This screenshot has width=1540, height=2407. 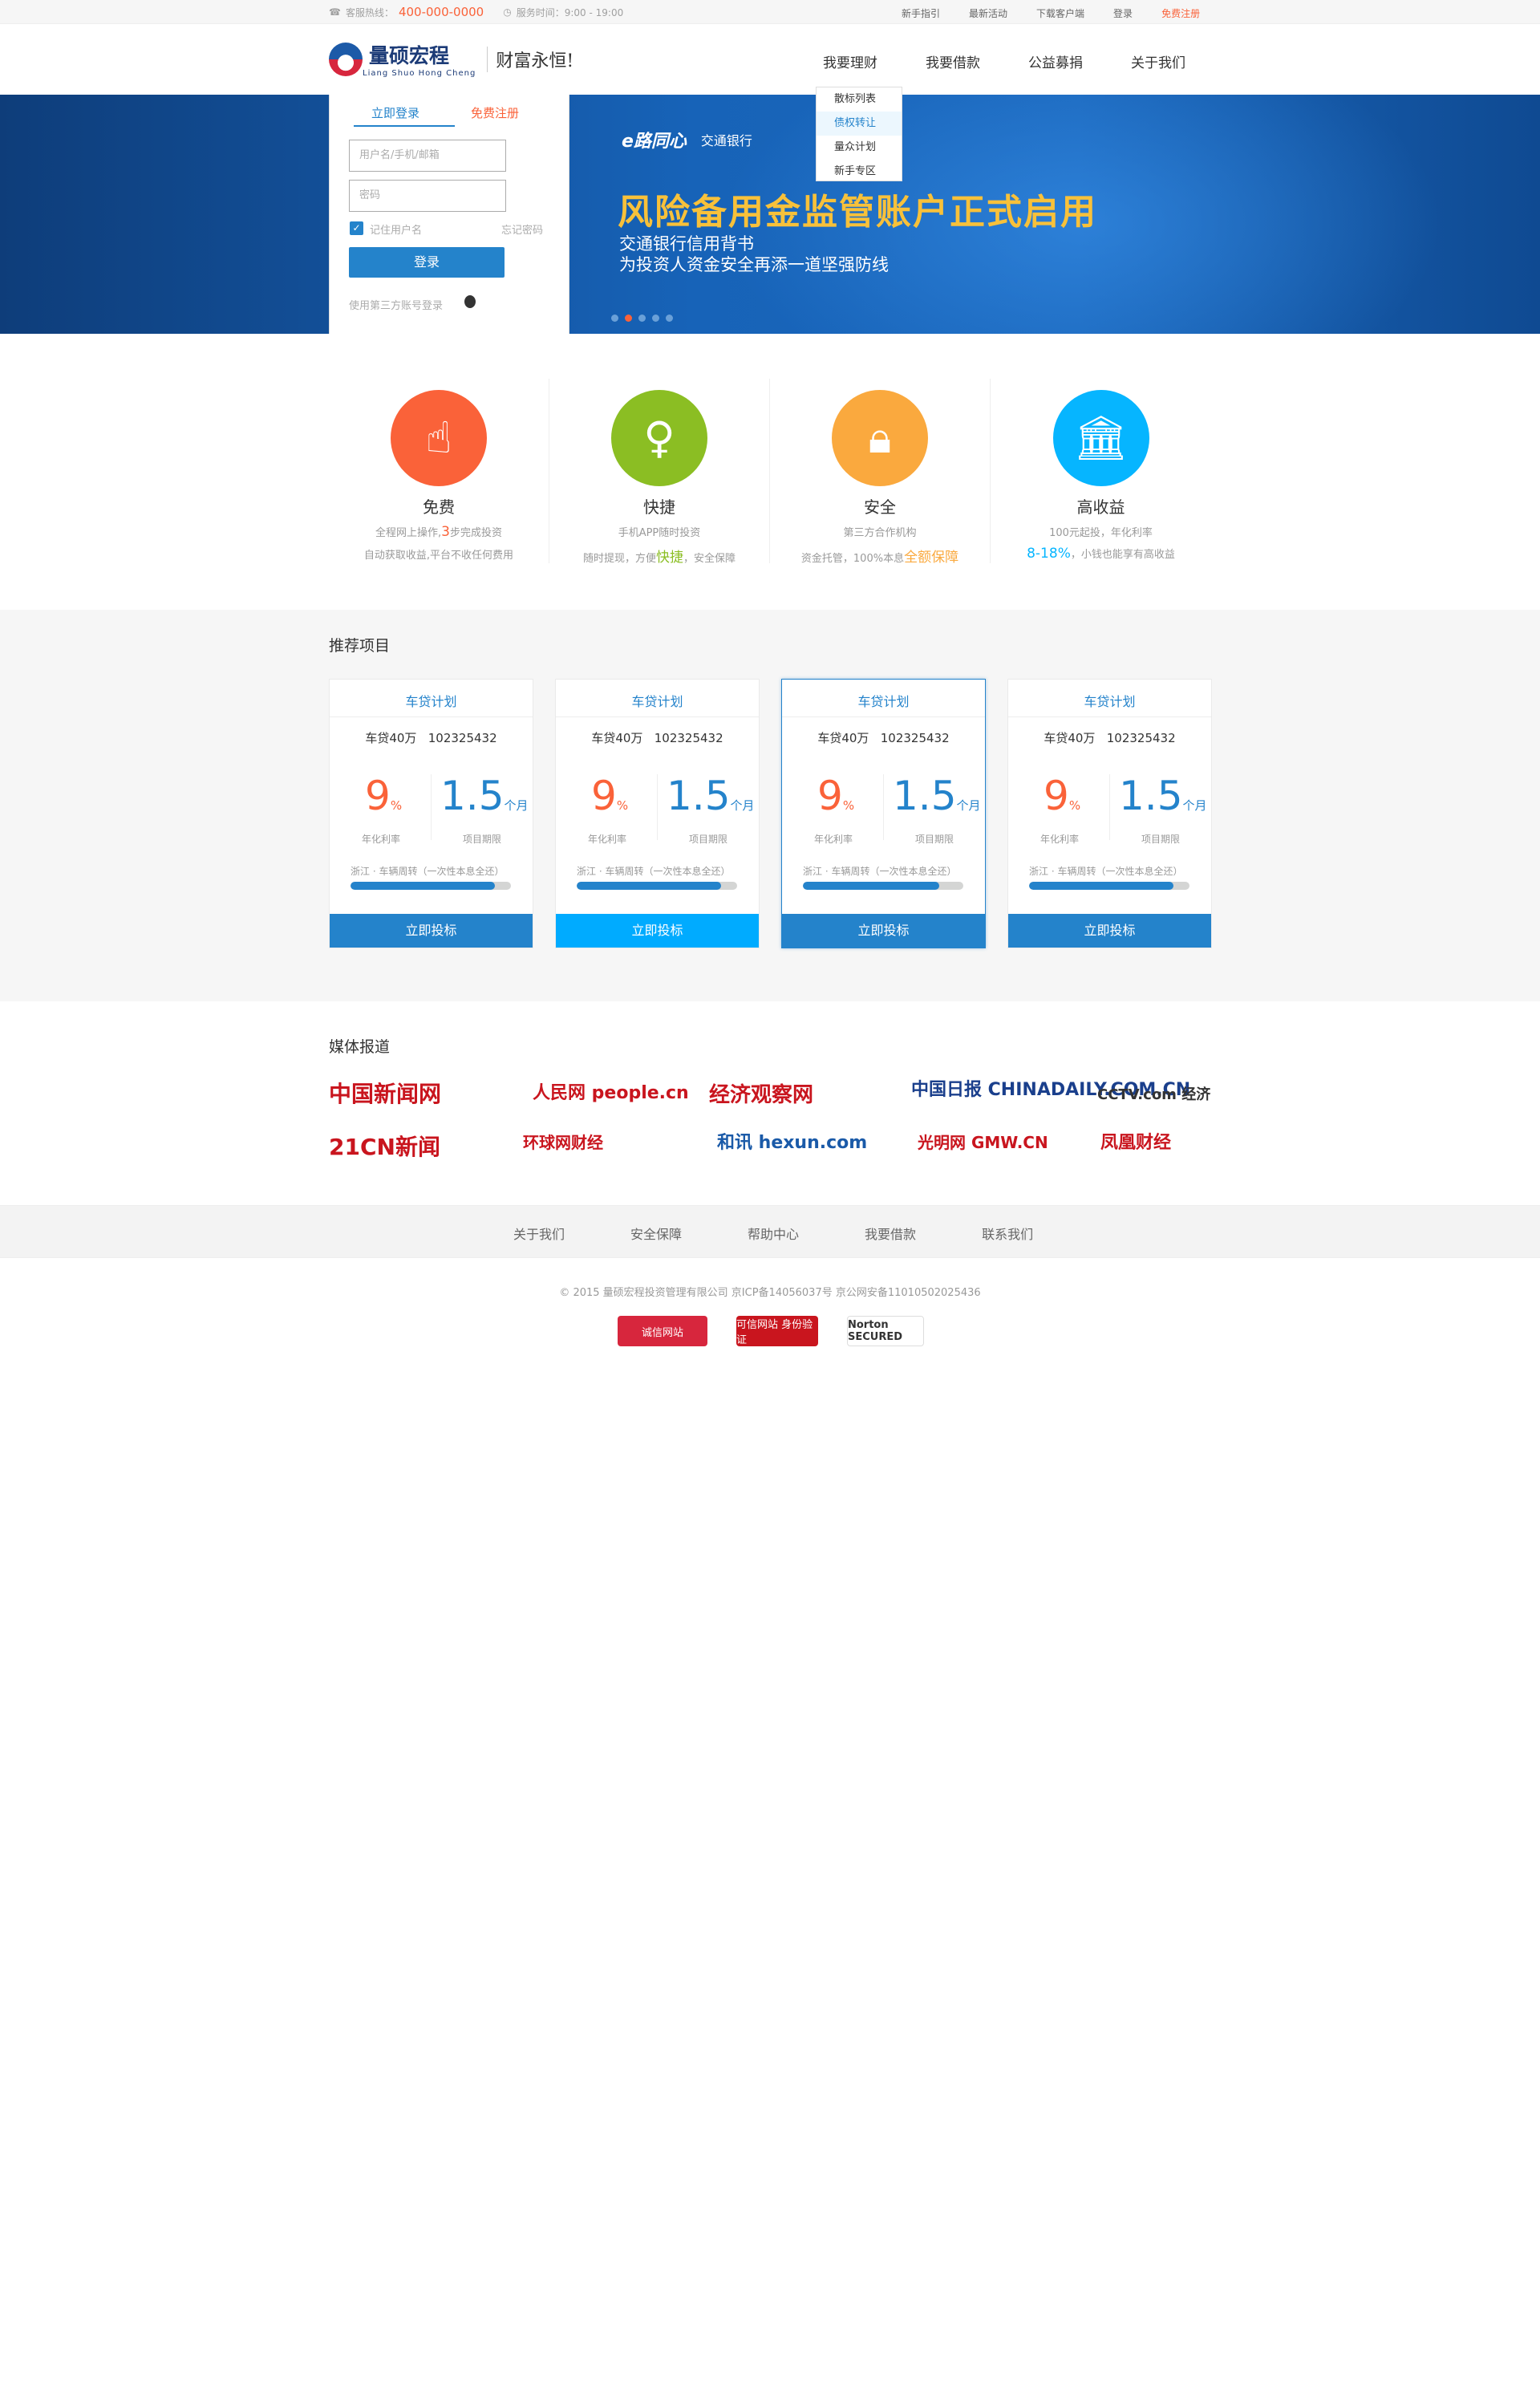 What do you see at coordinates (860, 124) in the screenshot?
I see `dropdown-item-transfer: 债权转让` at bounding box center [860, 124].